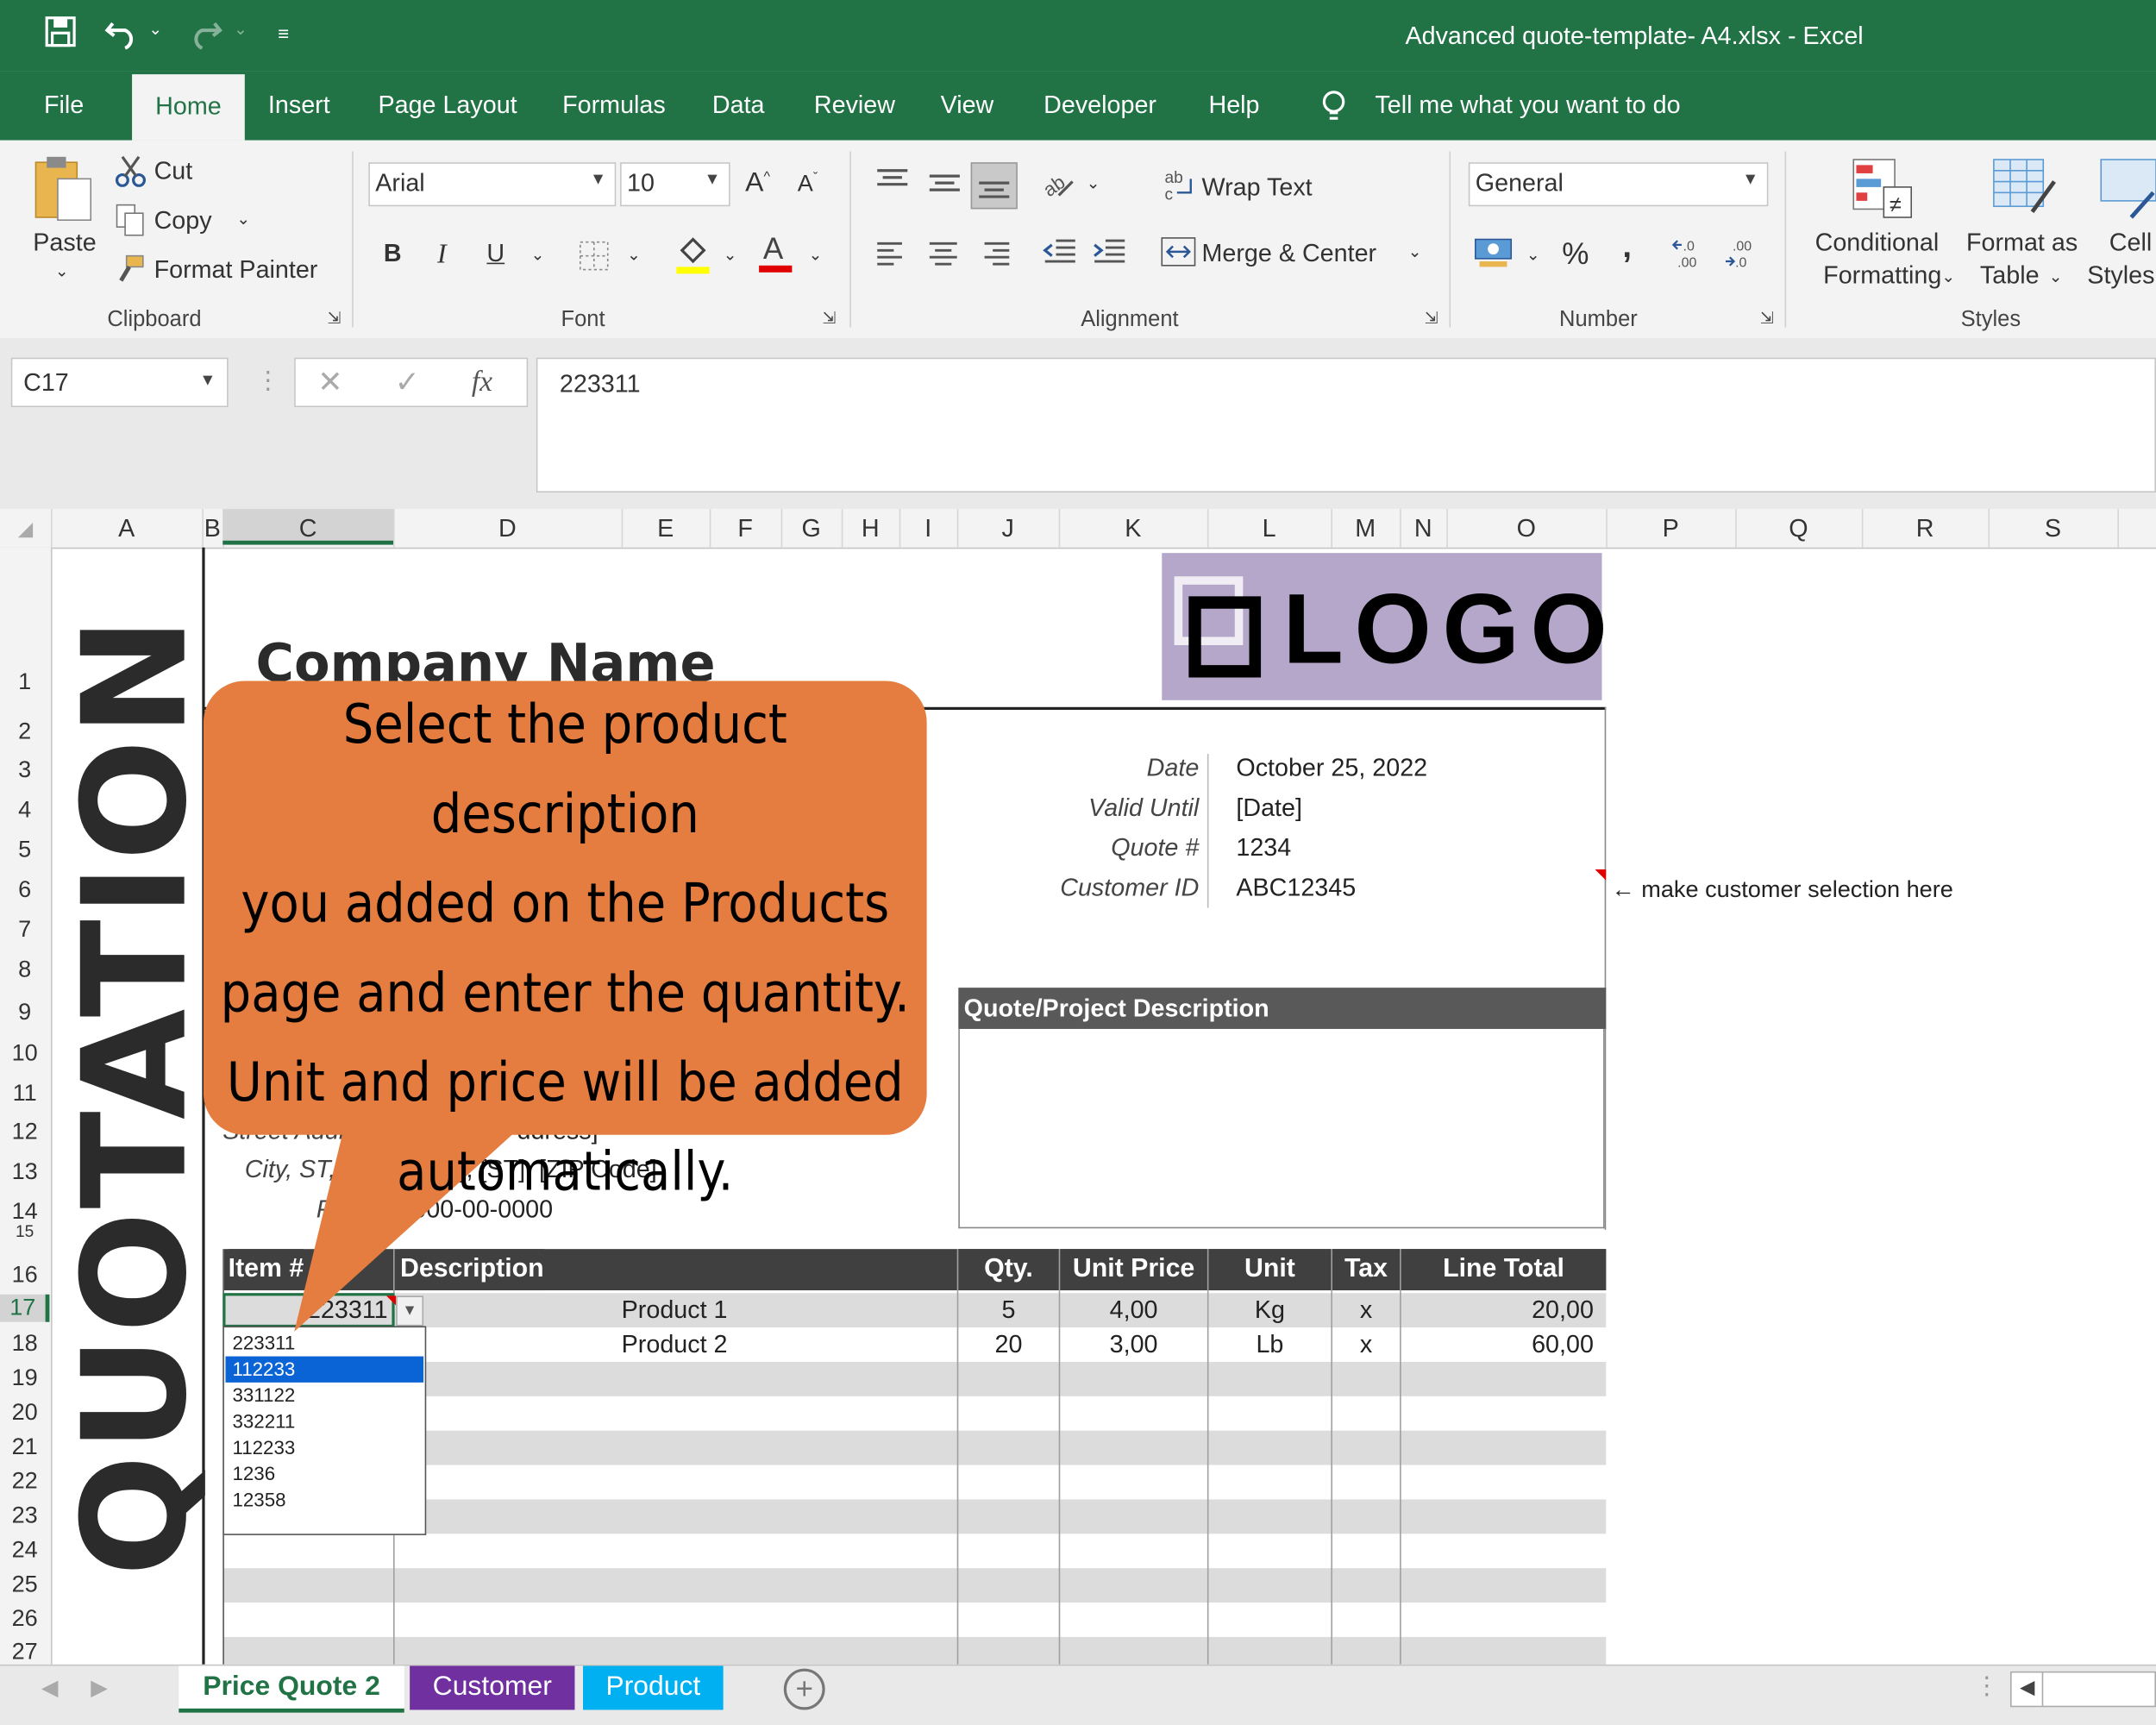  Describe the element at coordinates (775, 257) in the screenshot. I see `font-color-icon: A` at that location.